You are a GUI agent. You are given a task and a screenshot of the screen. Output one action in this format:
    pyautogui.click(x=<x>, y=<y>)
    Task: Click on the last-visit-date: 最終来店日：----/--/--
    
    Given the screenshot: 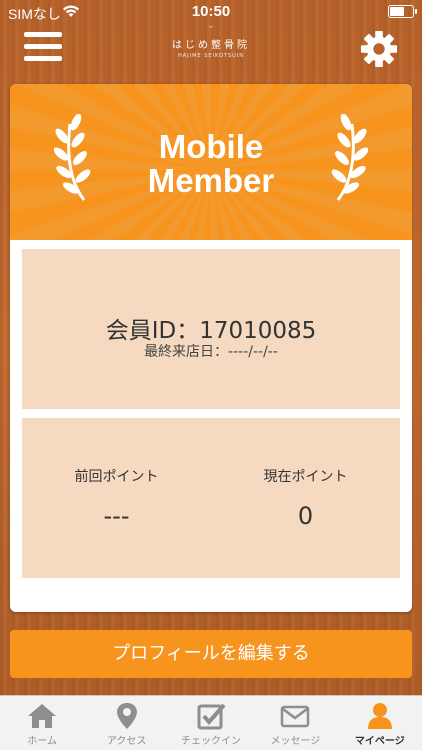 What is the action you would take?
    pyautogui.click(x=211, y=352)
    